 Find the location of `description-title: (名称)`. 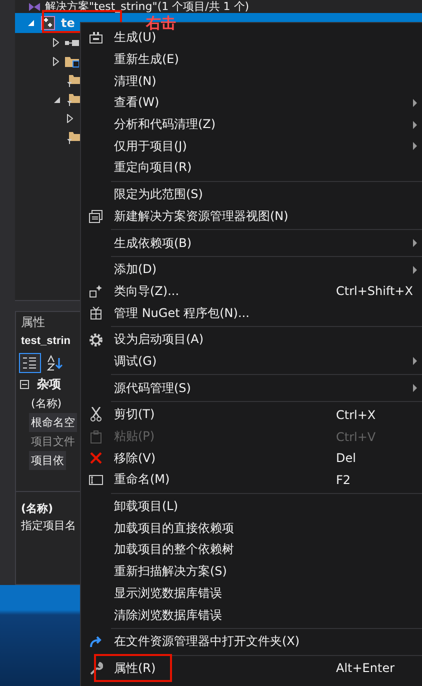

description-title: (名称) is located at coordinates (37, 509).